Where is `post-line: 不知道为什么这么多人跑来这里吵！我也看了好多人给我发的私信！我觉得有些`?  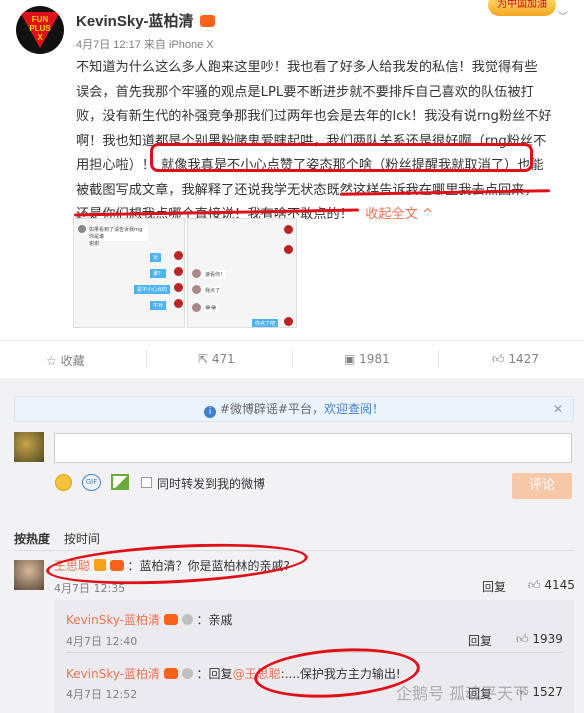 post-line: 不知道为什么这么多人跑来这里吵！我也看了好多人给我发的私信！我觉得有些 is located at coordinates (307, 67).